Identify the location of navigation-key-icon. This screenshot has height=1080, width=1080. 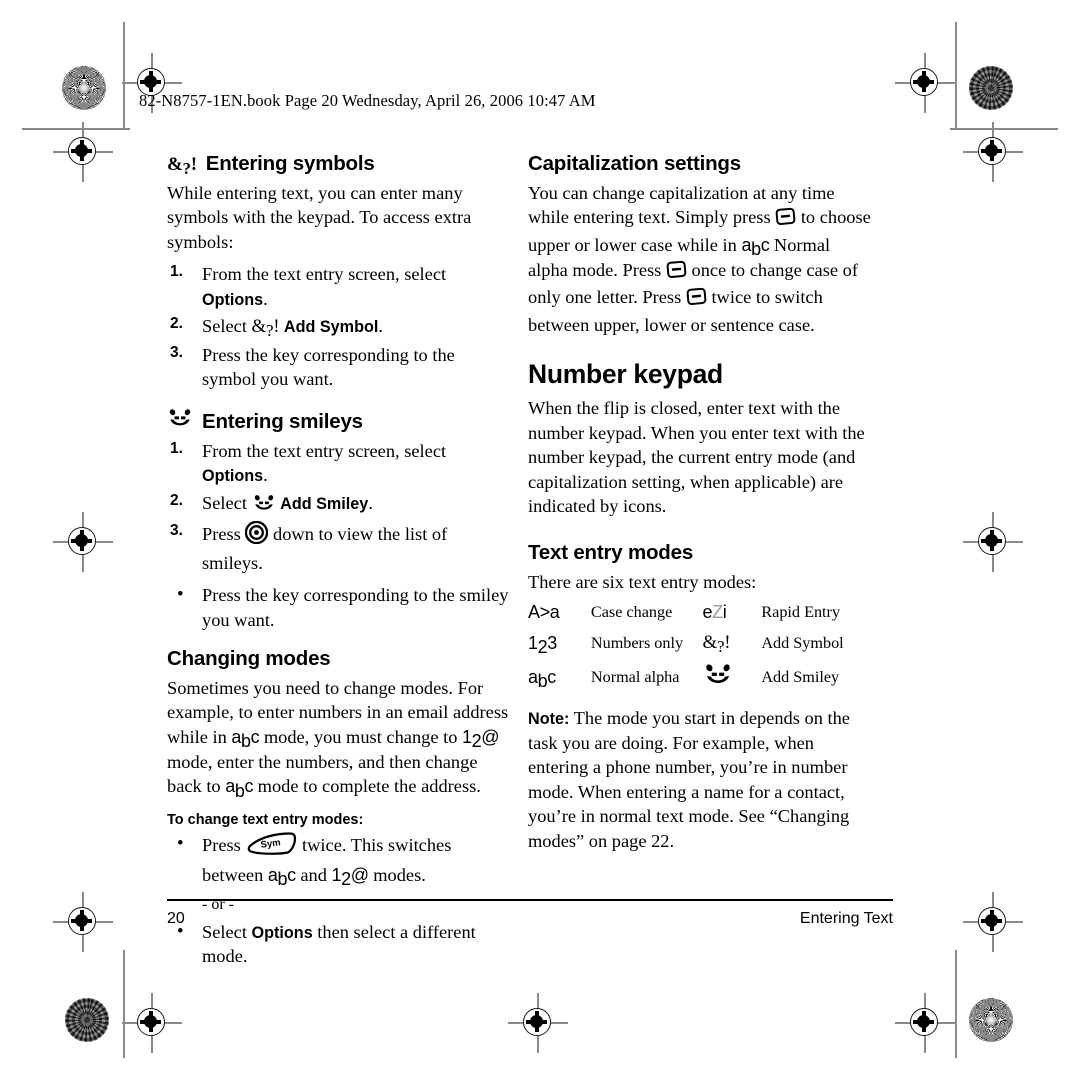
(257, 535).